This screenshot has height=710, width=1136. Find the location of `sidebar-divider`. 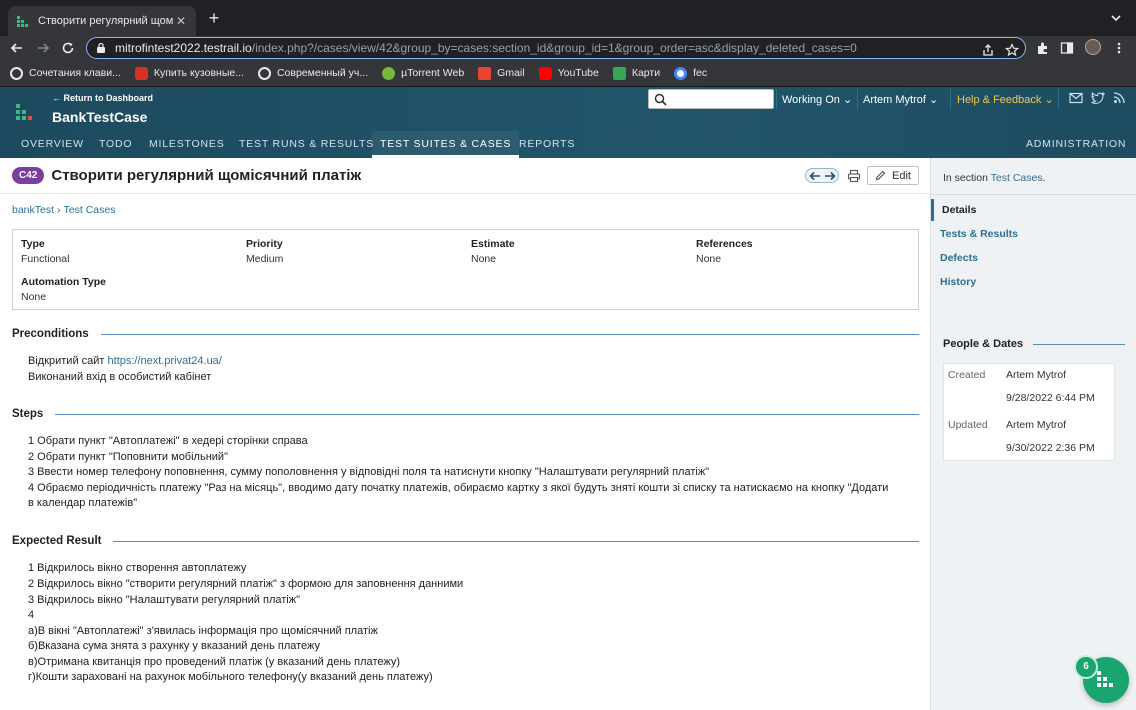

sidebar-divider is located at coordinates (1033, 194).